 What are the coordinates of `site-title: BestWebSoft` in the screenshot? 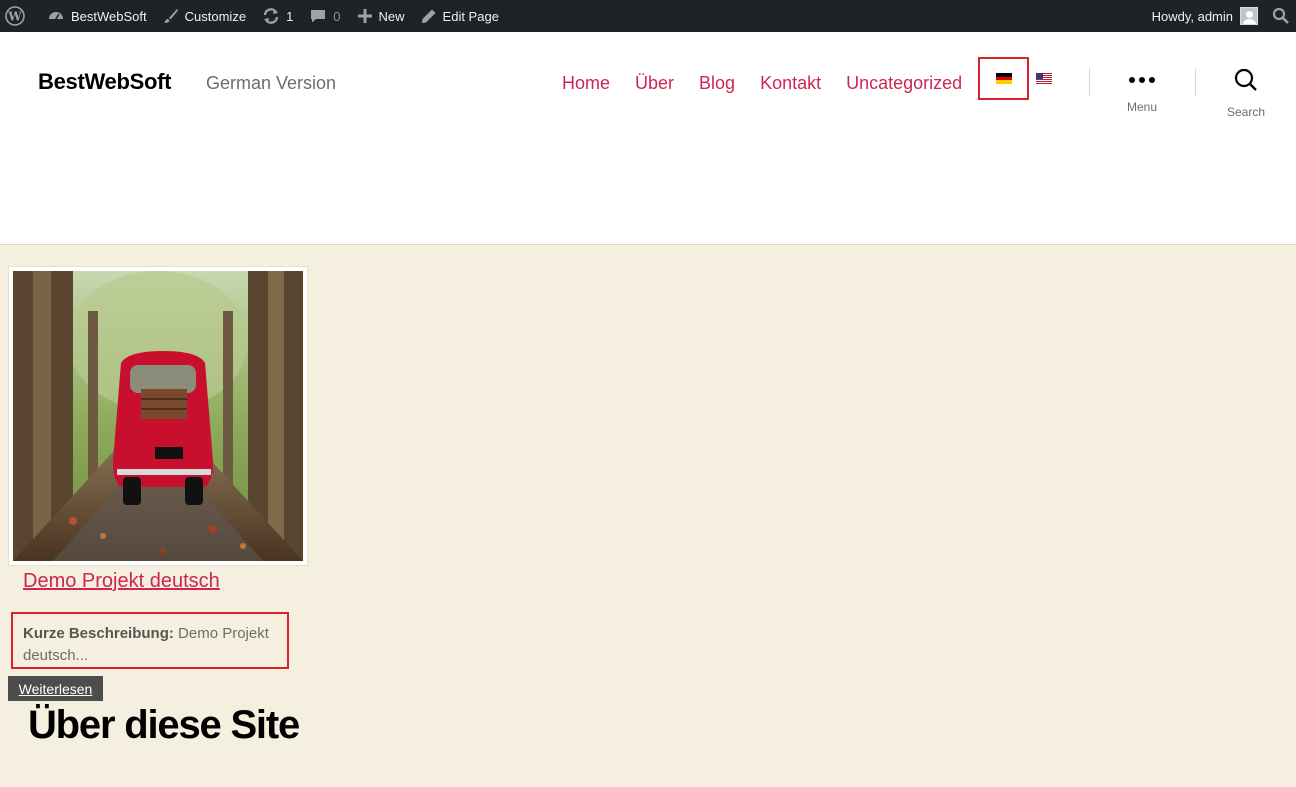 It's located at (105, 82).